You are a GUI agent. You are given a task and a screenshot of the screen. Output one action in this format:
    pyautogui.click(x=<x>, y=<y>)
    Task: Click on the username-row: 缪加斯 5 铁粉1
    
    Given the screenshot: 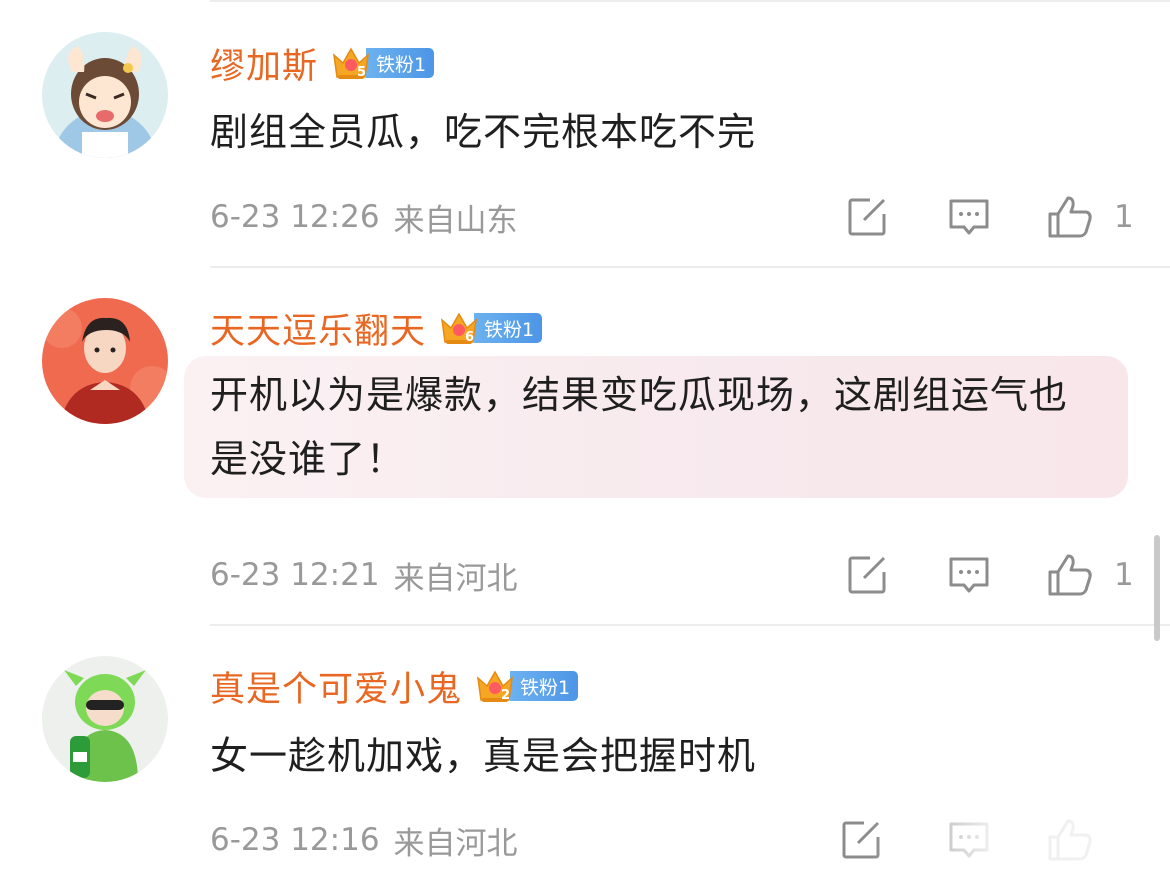 What is the action you would take?
    pyautogui.click(x=322, y=63)
    